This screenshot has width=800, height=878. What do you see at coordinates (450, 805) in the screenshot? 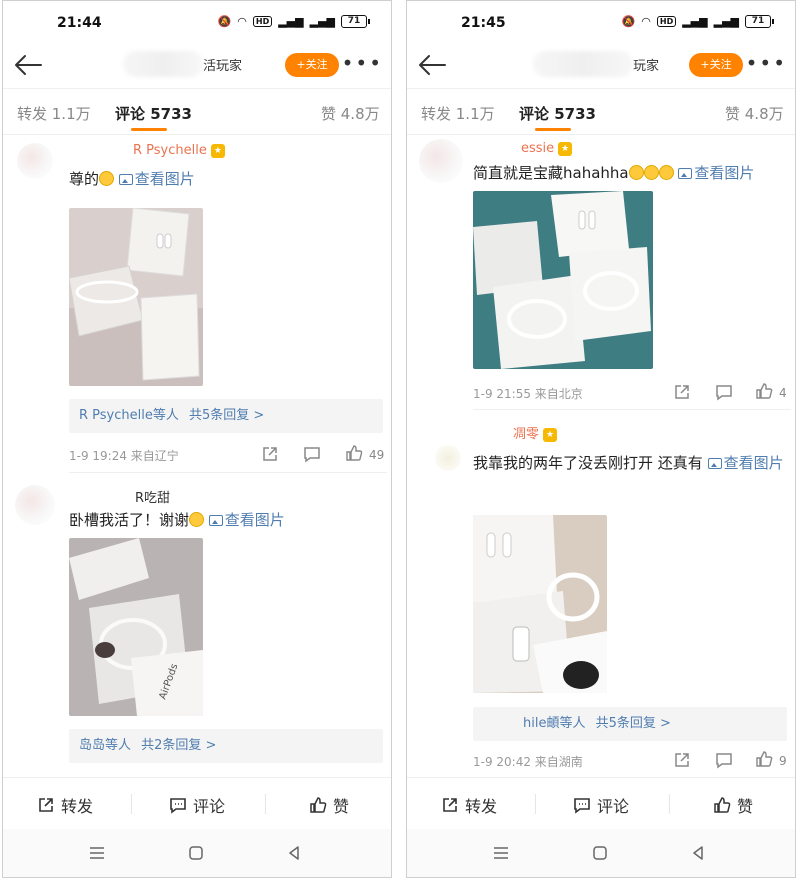
I see `repost-icon` at bounding box center [450, 805].